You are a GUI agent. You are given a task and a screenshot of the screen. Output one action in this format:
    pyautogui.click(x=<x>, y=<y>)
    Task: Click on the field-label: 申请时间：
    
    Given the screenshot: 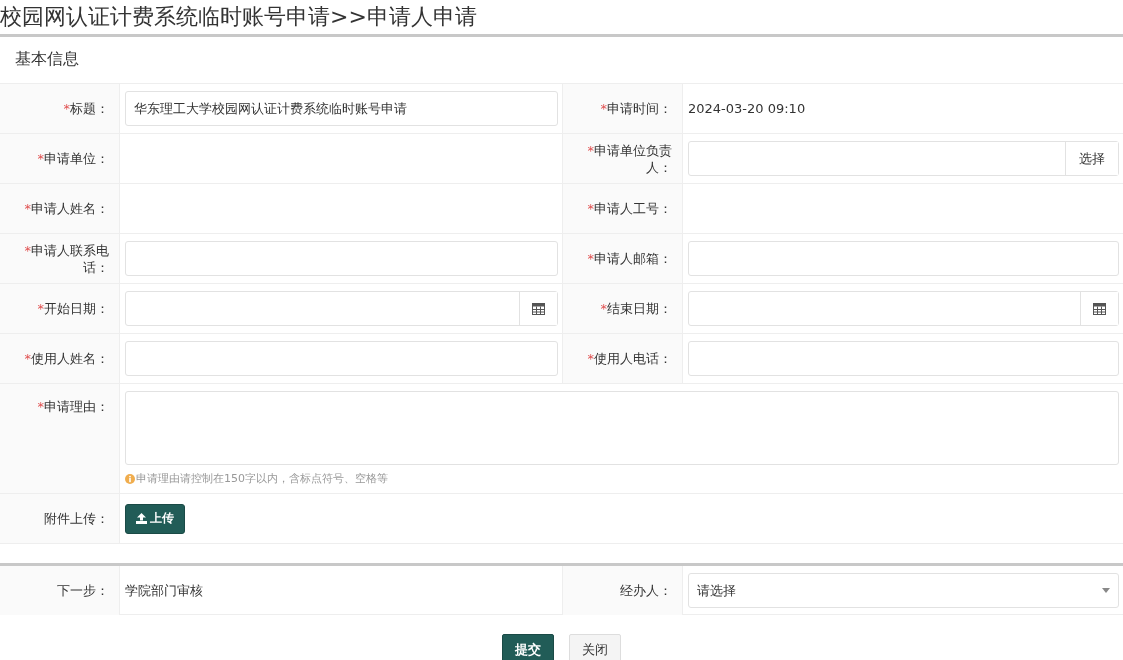 What is the action you would take?
    pyautogui.click(x=639, y=108)
    